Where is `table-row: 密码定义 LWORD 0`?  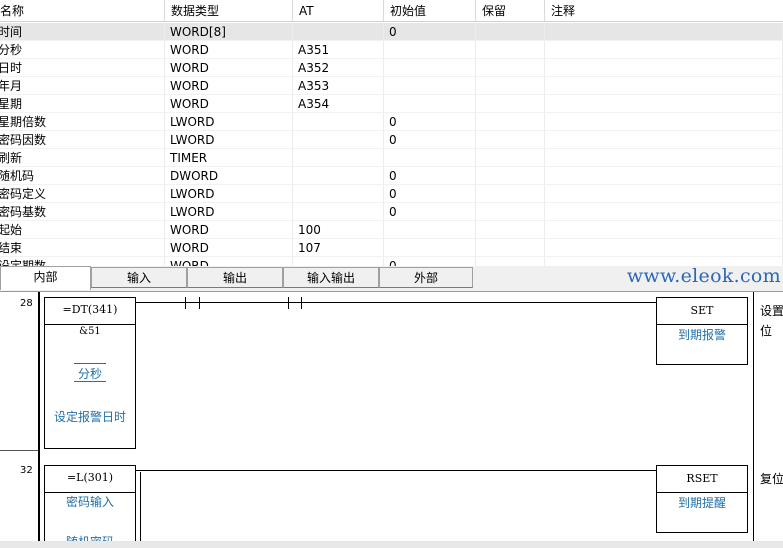
table-row: 密码定义 LWORD 0 is located at coordinates (391, 194).